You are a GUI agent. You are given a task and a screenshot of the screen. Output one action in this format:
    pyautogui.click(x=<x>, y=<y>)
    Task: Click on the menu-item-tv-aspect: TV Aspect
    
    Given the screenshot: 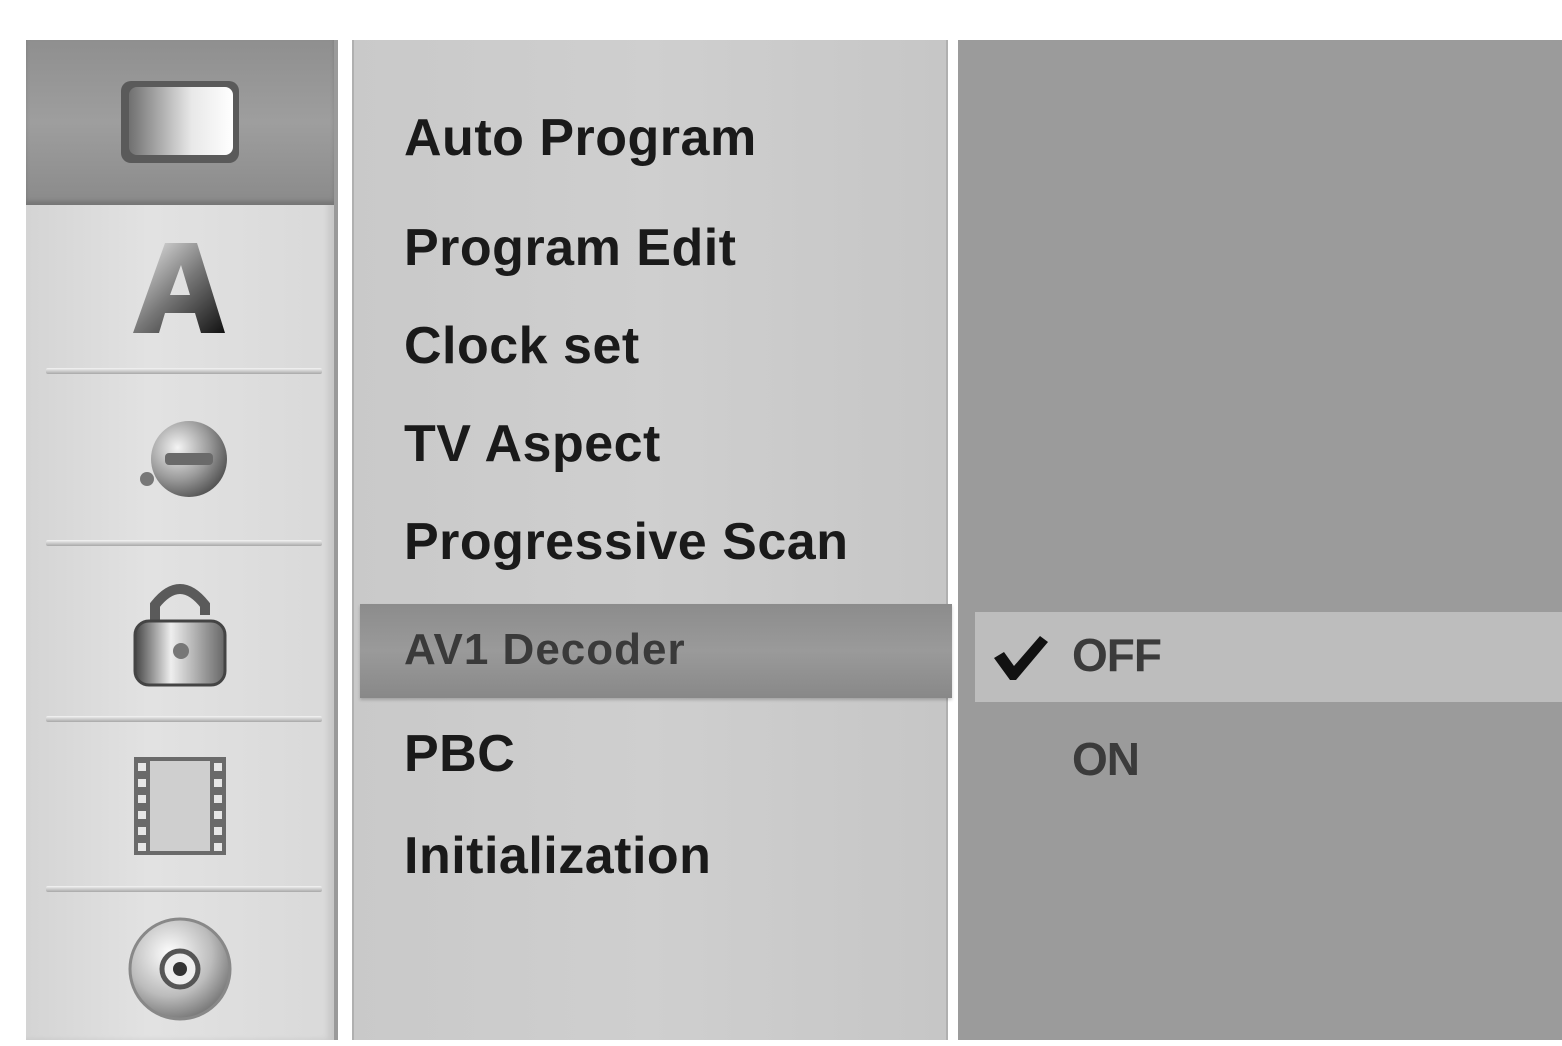 What is the action you would take?
    pyautogui.click(x=532, y=444)
    